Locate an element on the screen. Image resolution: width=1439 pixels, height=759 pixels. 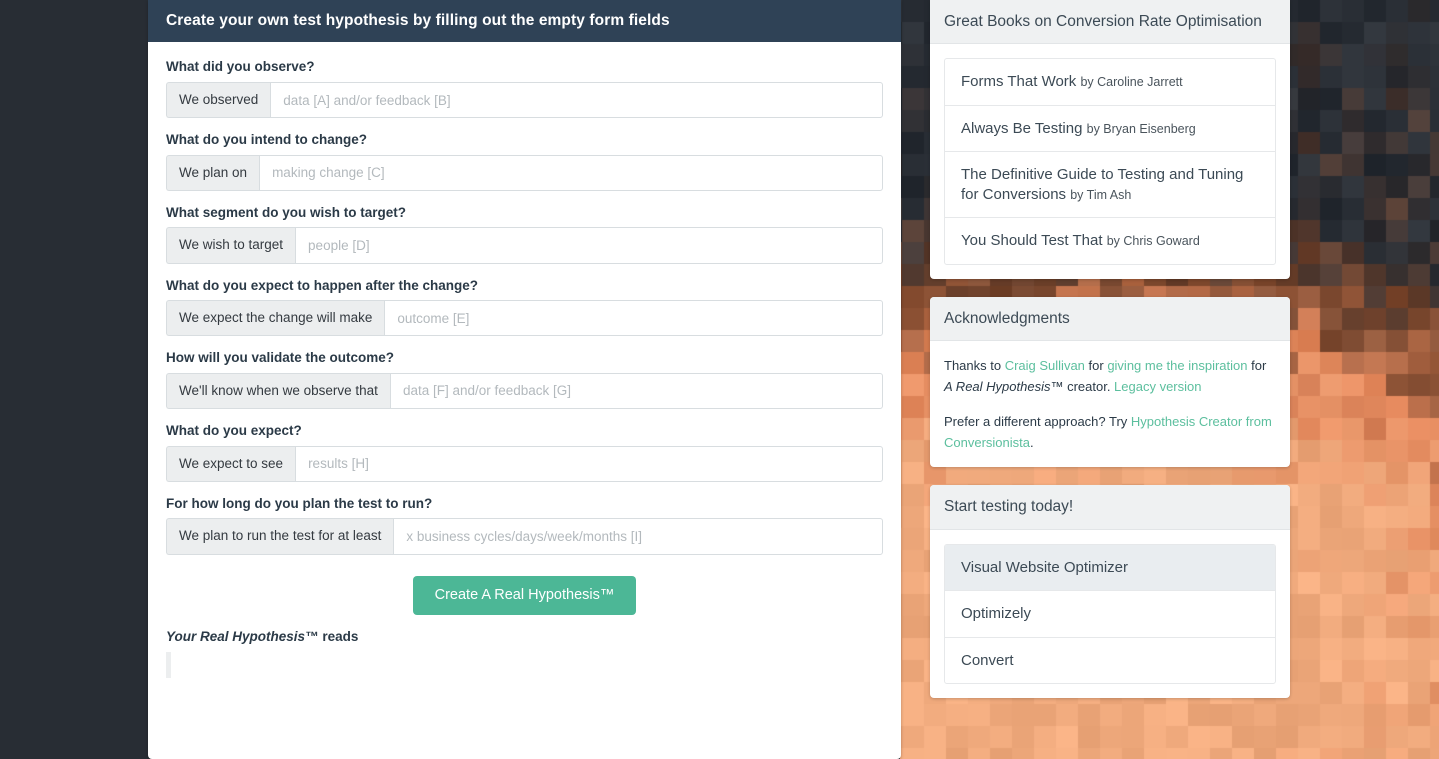
input-group-2: We plan on is located at coordinates (524, 172).